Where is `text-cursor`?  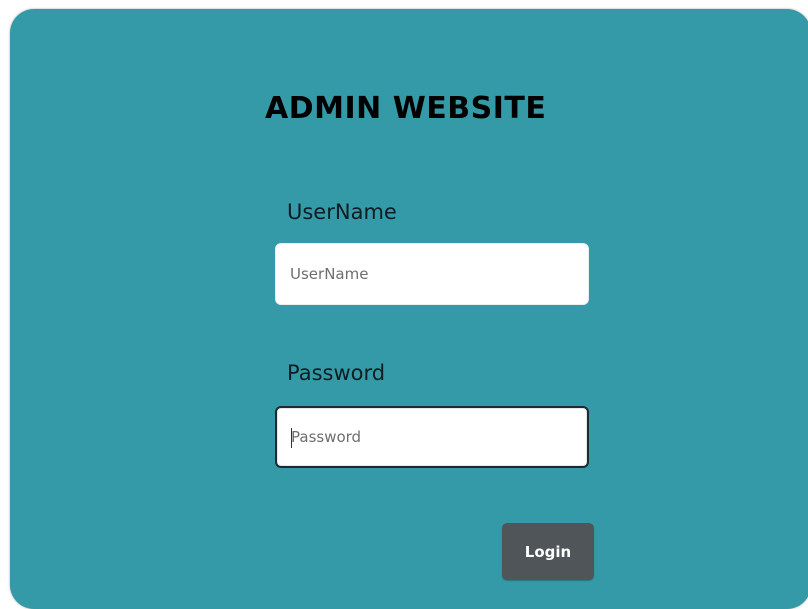 text-cursor is located at coordinates (291, 438).